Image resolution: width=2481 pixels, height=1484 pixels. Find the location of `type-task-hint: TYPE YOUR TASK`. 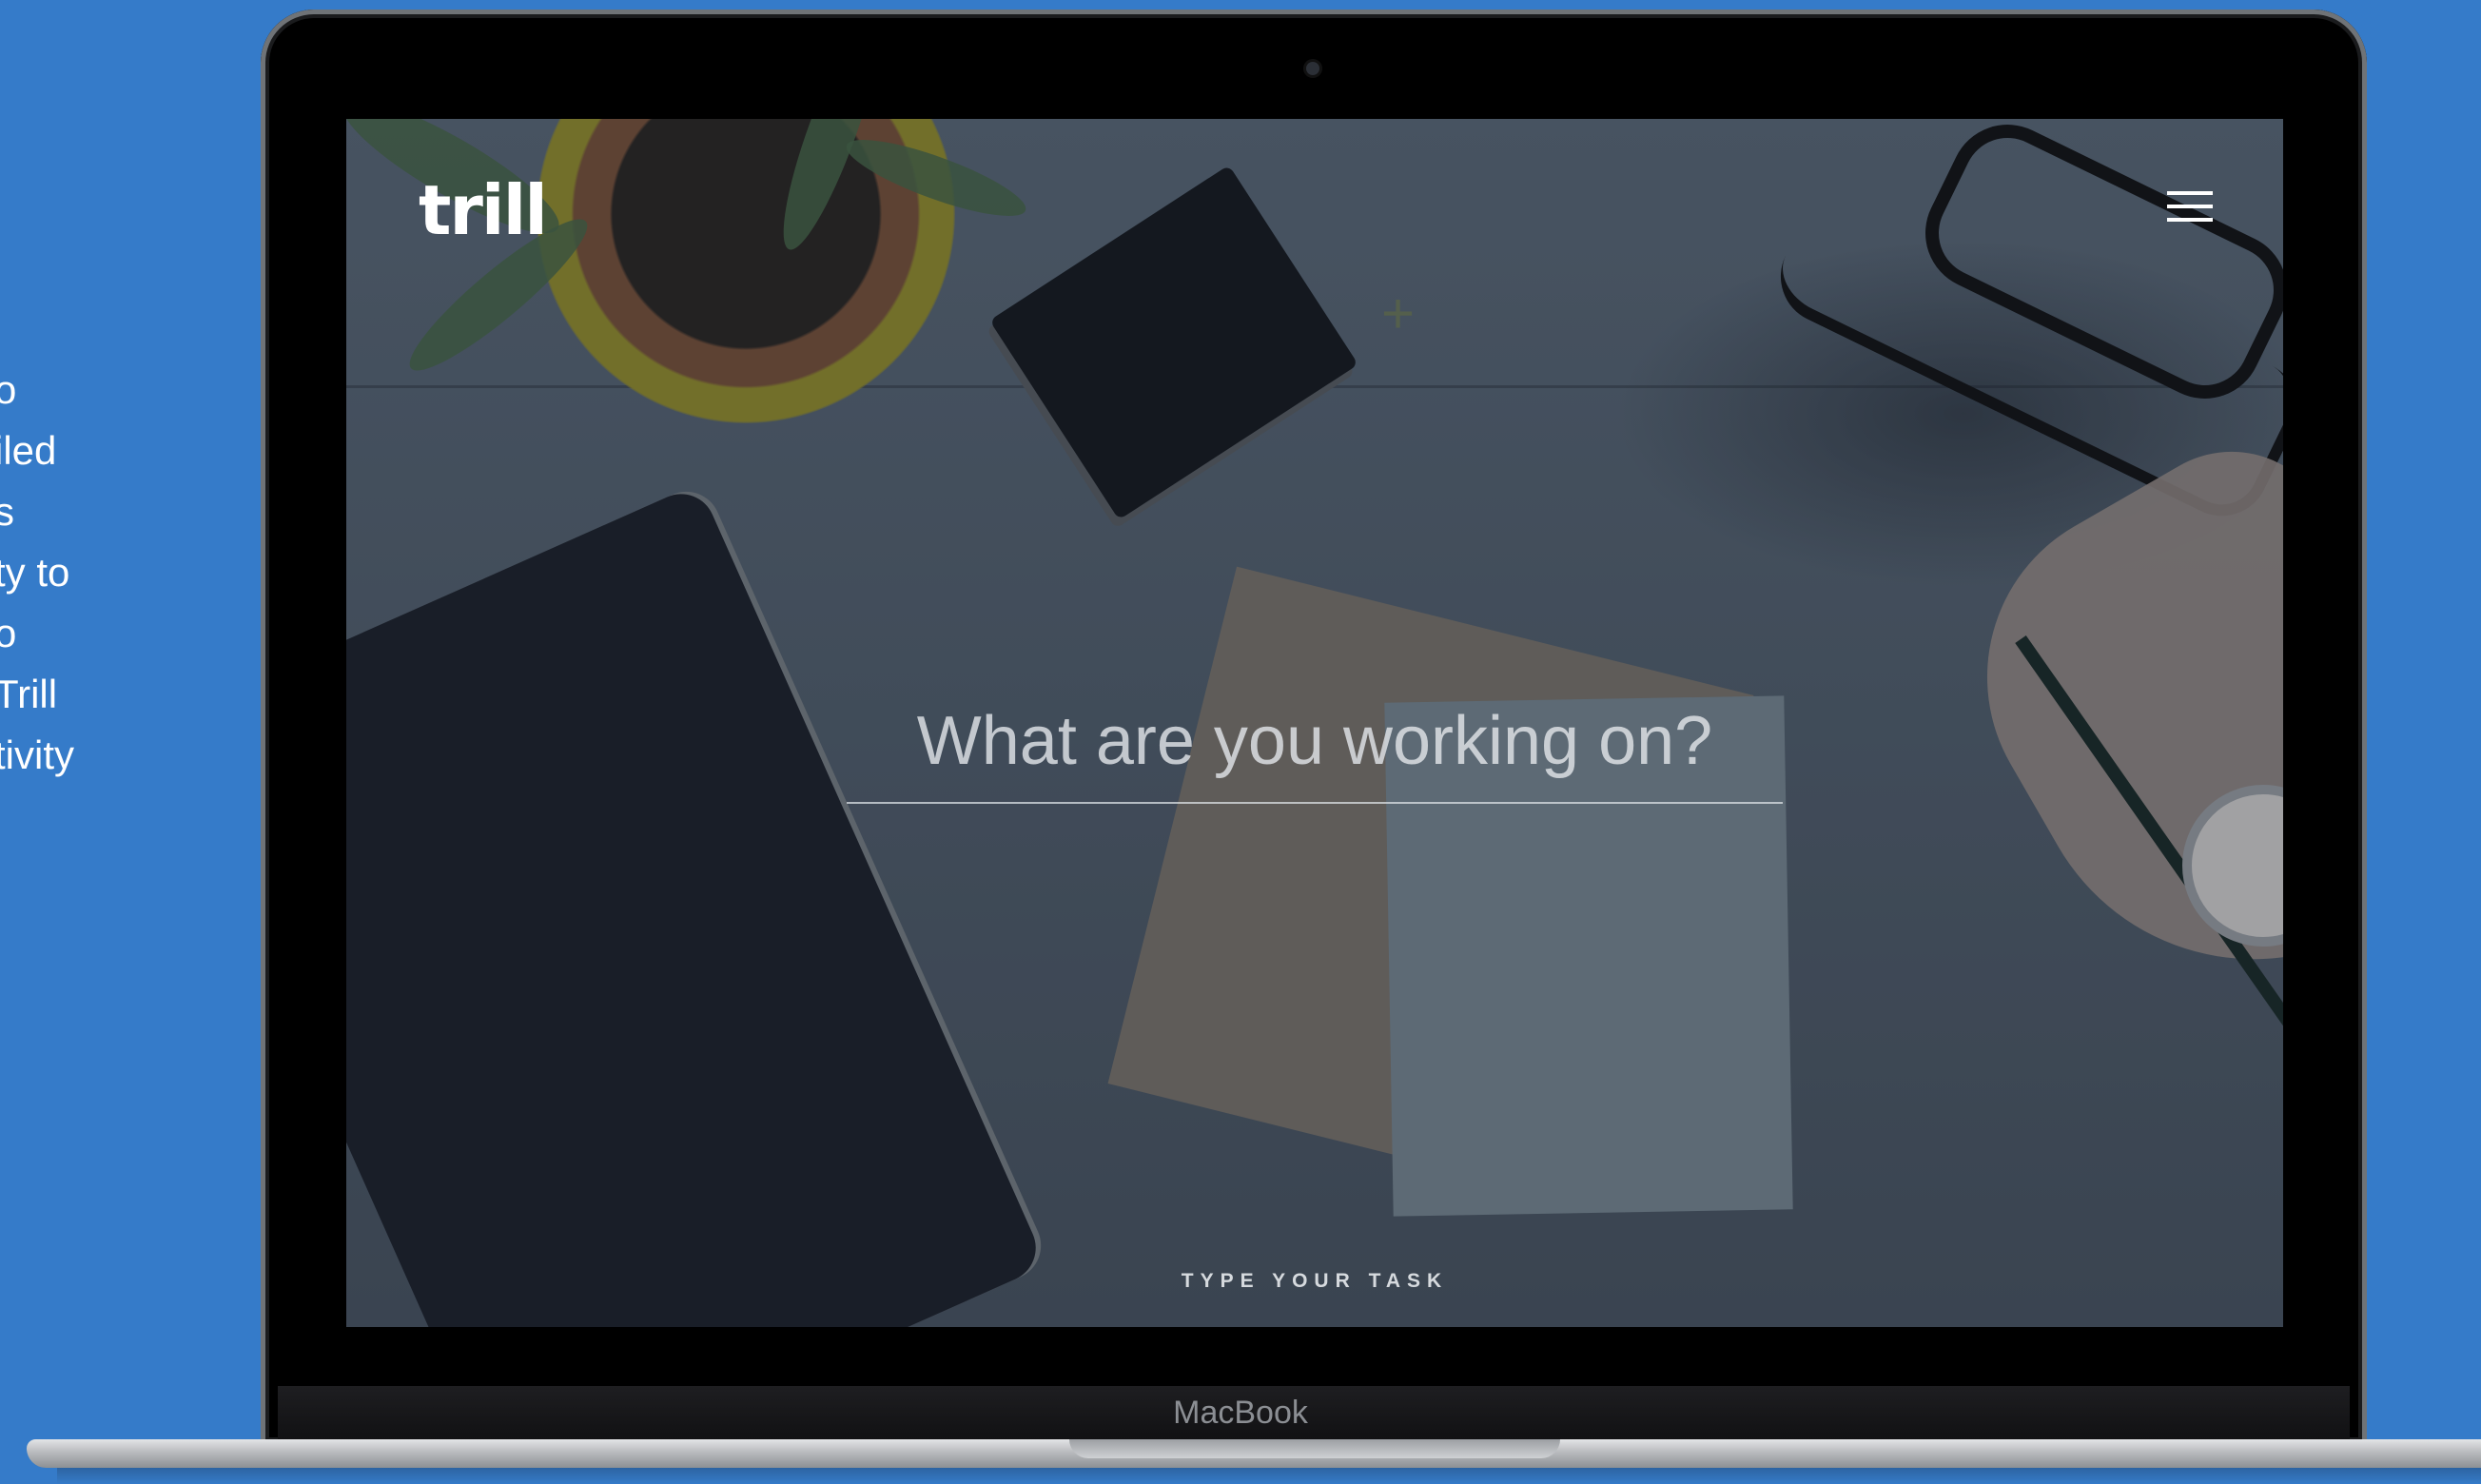

type-task-hint: TYPE YOUR TASK is located at coordinates (1315, 1281).